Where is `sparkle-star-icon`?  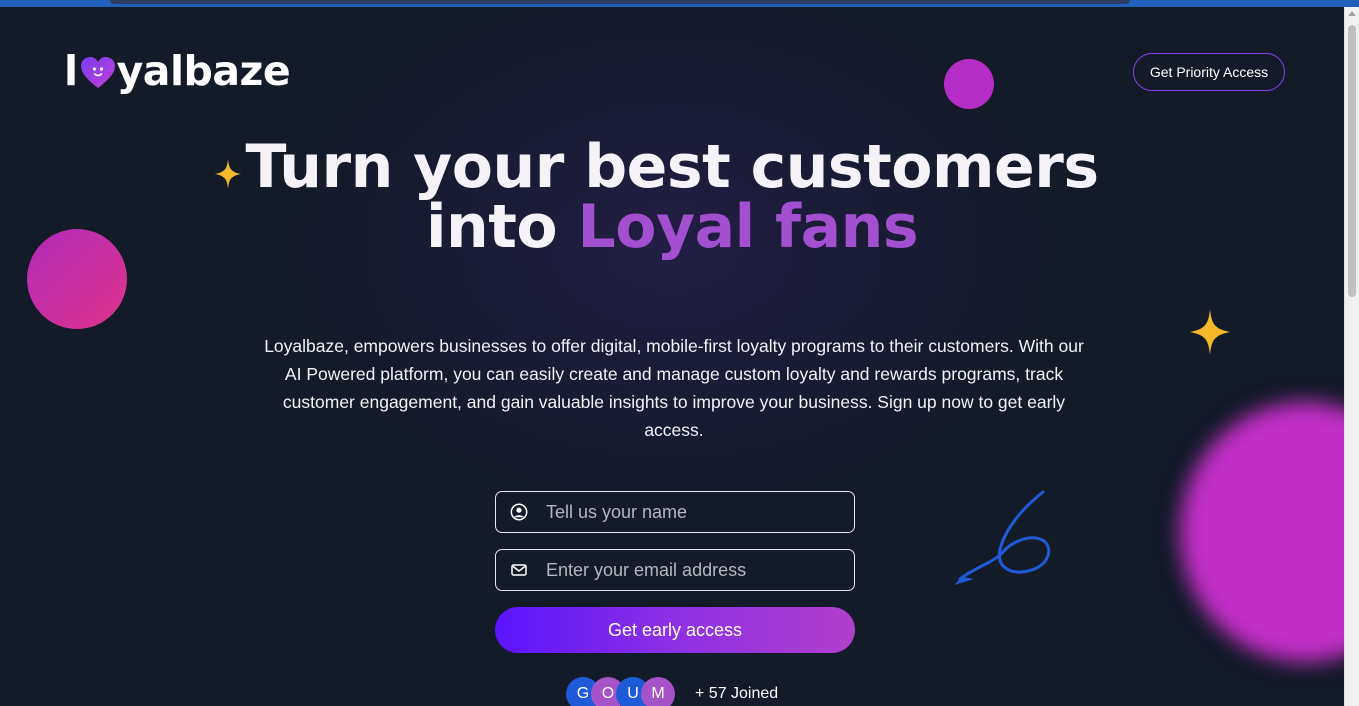
sparkle-star-icon is located at coordinates (1210, 332).